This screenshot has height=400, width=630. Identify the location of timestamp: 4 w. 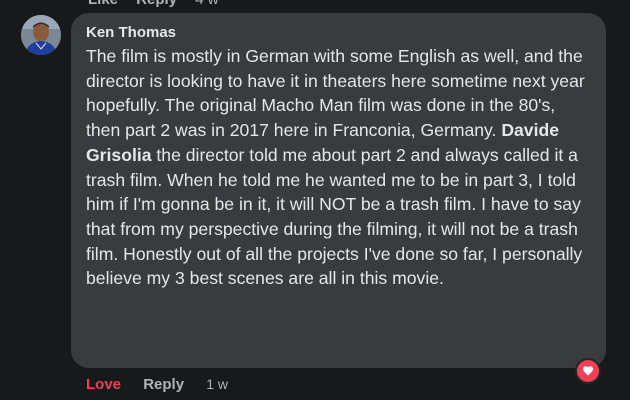
(206, 4).